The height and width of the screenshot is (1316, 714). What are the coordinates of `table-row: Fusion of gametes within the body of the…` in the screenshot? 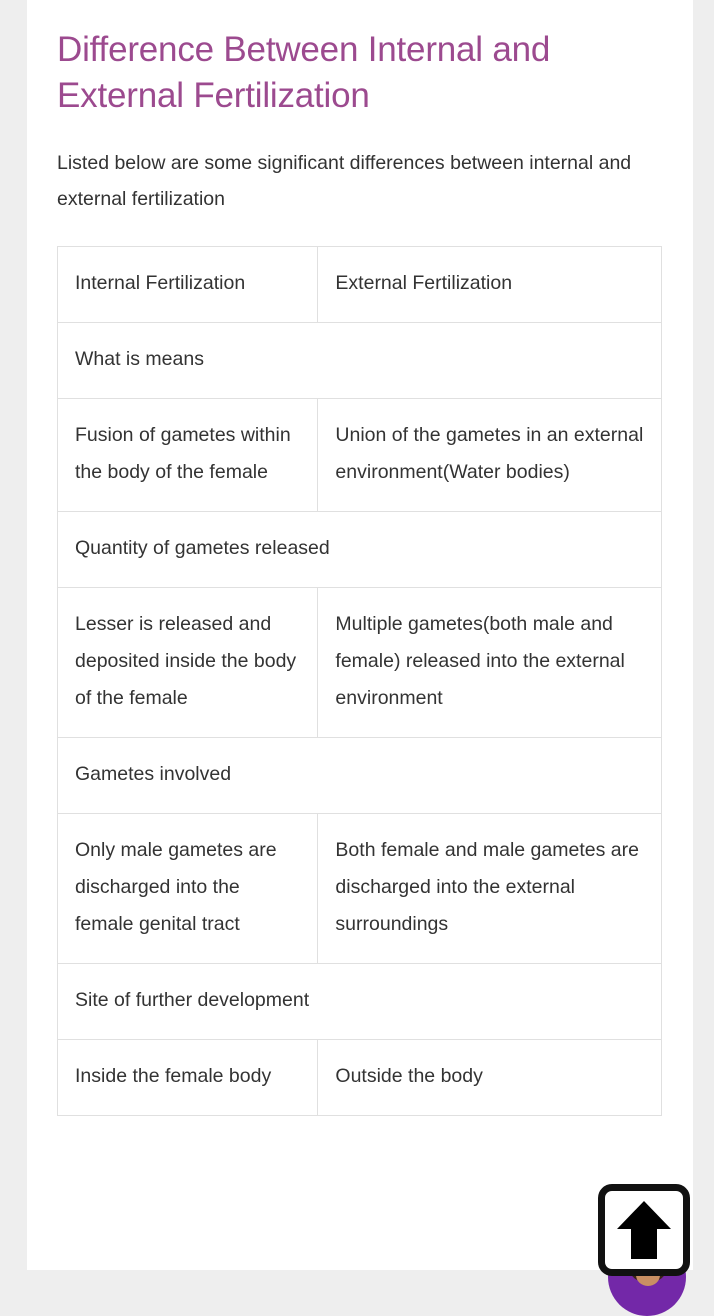 It's located at (359, 455).